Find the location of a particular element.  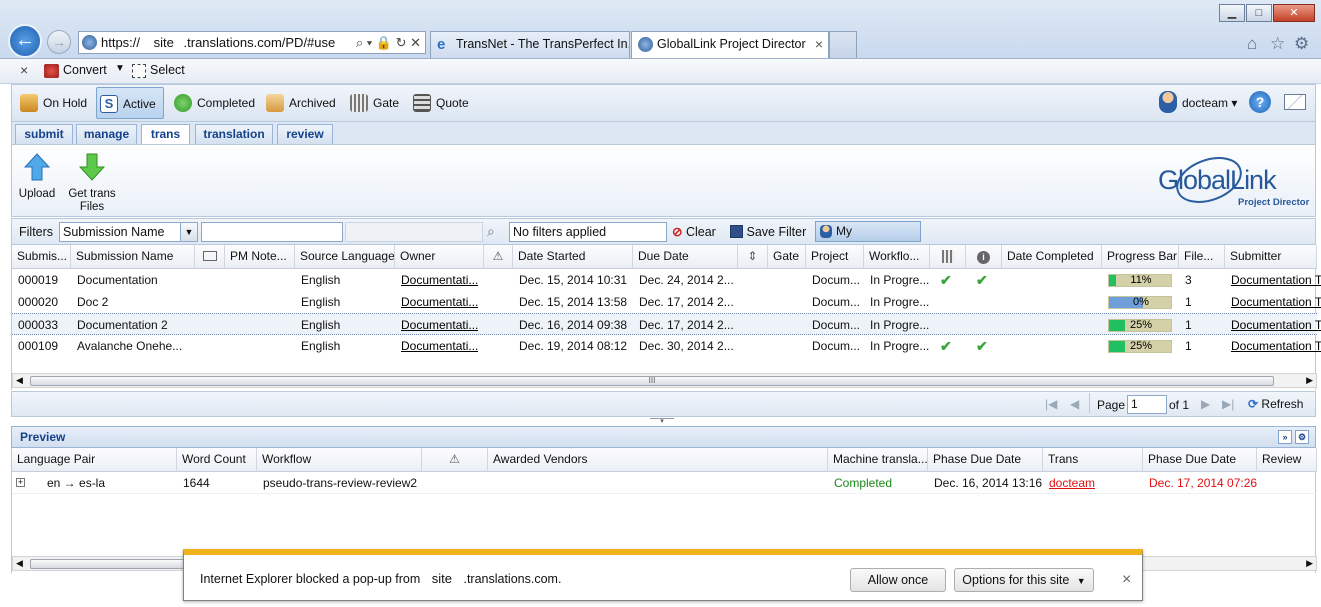

convert-button: Convert is located at coordinates (85, 70).